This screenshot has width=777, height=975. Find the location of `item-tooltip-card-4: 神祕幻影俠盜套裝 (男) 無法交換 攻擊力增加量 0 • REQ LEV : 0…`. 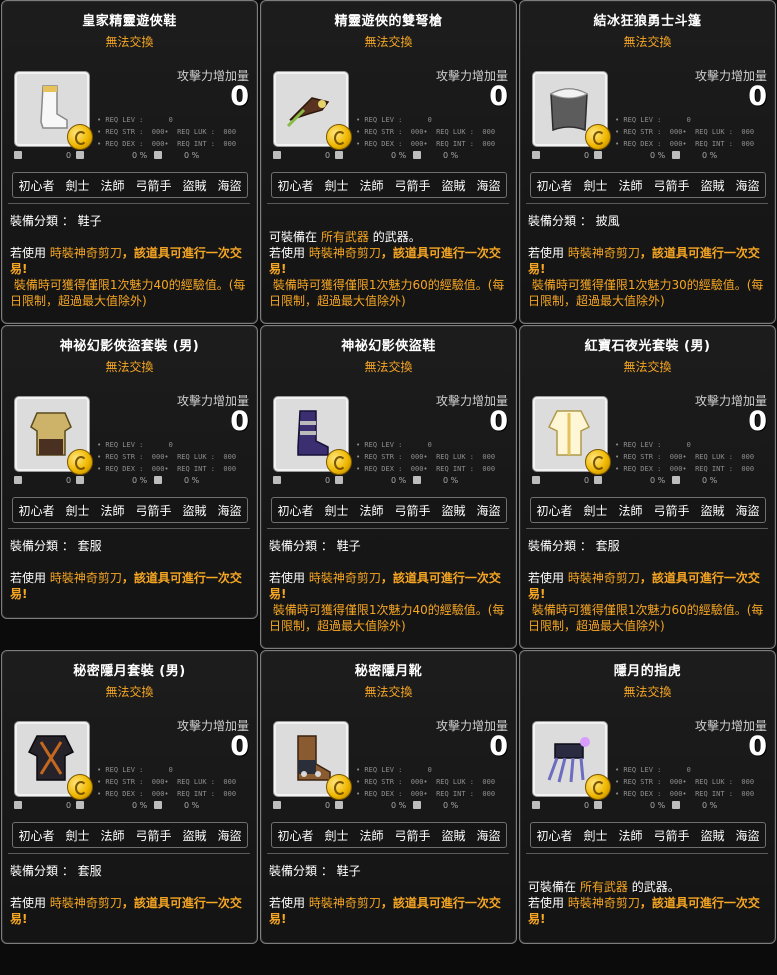

item-tooltip-card-4: 神祕幻影俠盜套裝 (男) 無法交換 攻擊力增加量 0 • REQ LEV : 0… is located at coordinates (129, 472).